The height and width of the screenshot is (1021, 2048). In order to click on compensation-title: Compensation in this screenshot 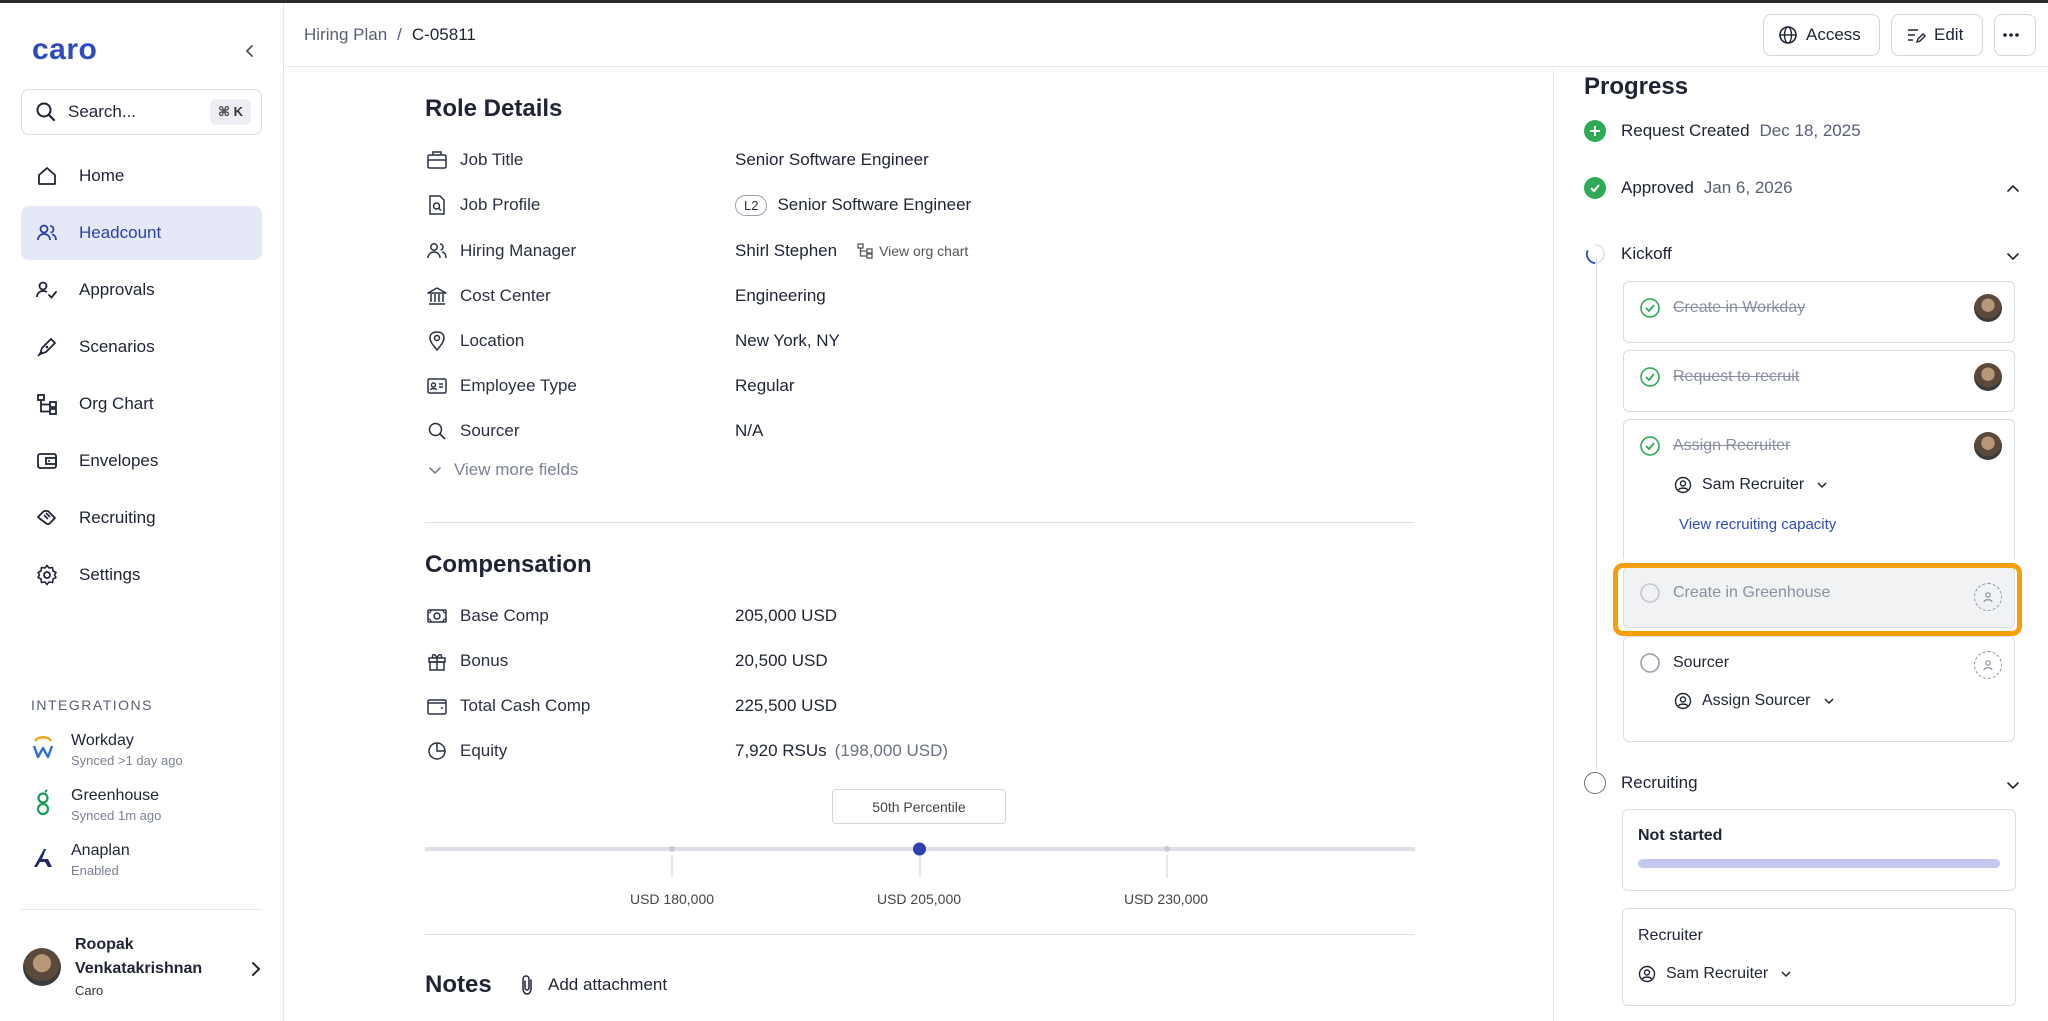, I will do `click(508, 564)`.